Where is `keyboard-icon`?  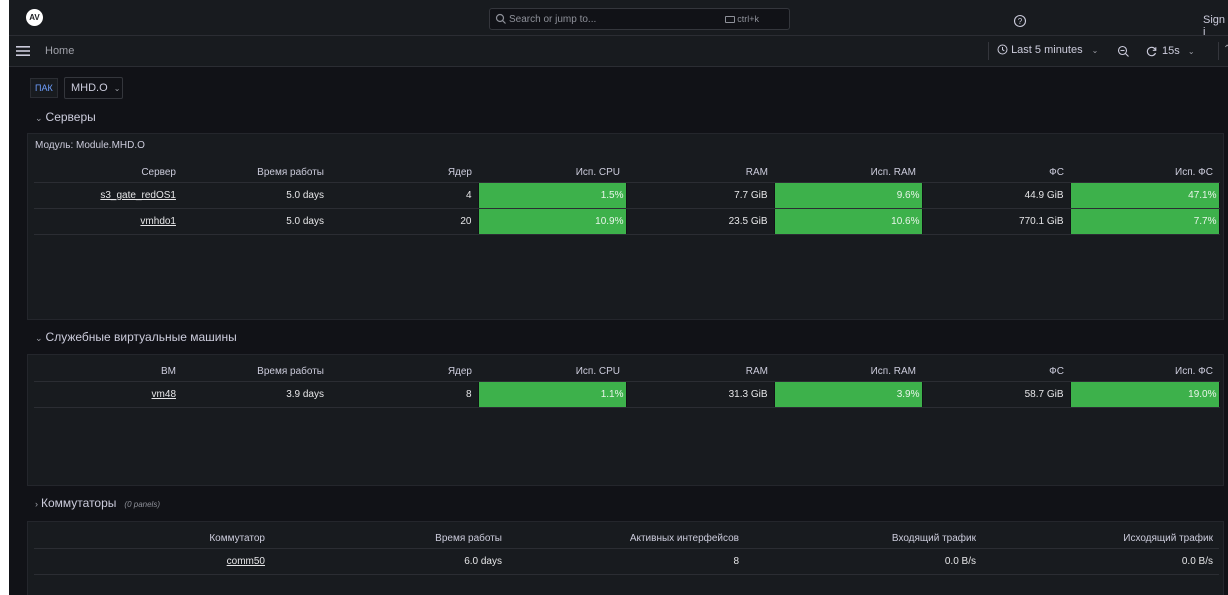
keyboard-icon is located at coordinates (730, 20).